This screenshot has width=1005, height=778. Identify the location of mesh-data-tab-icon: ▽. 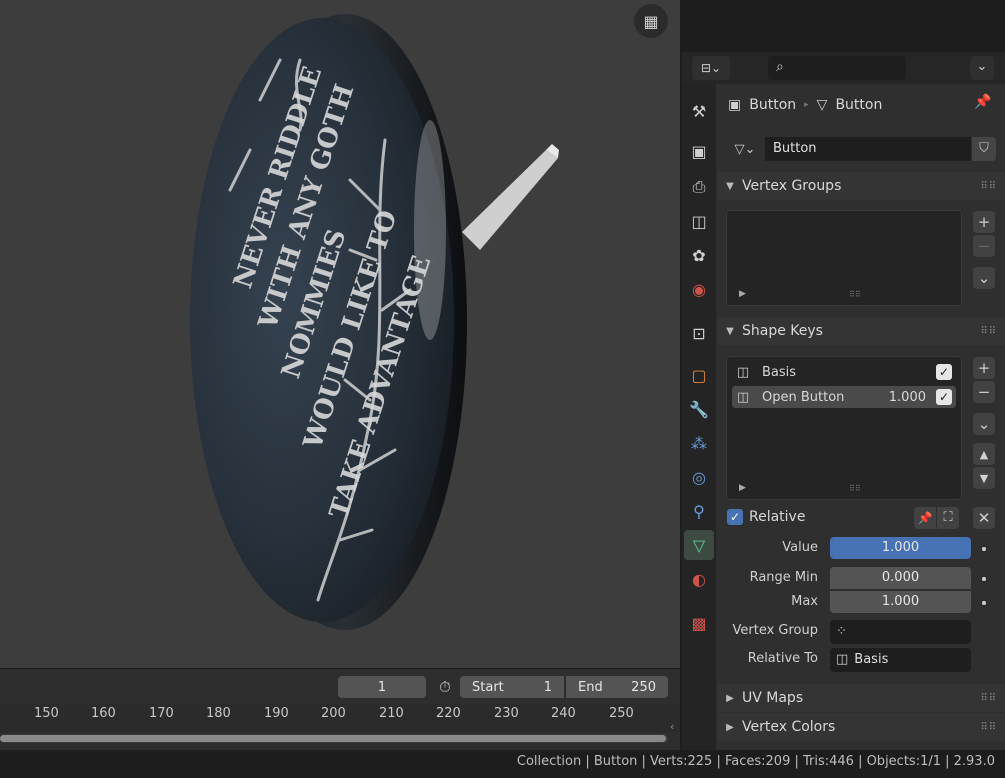
(699, 545).